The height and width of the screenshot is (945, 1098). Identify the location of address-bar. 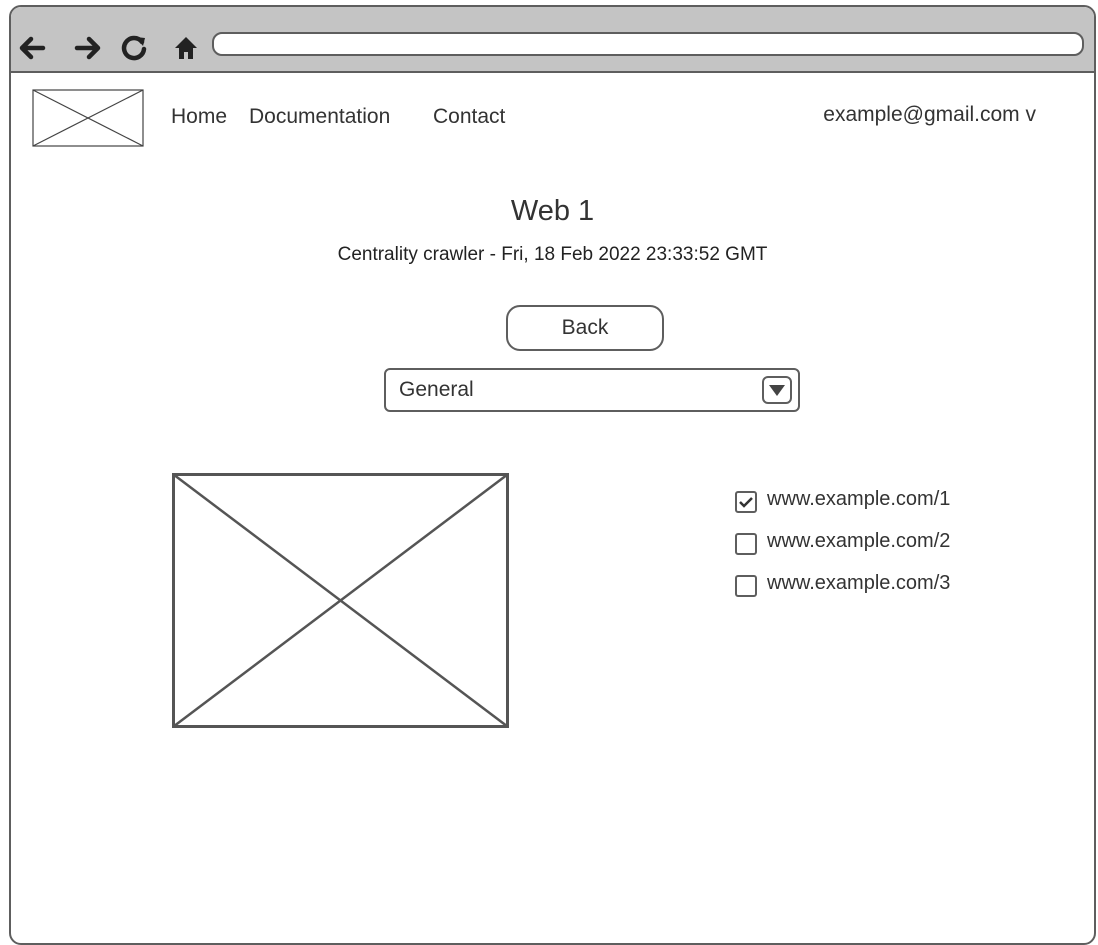
(648, 44).